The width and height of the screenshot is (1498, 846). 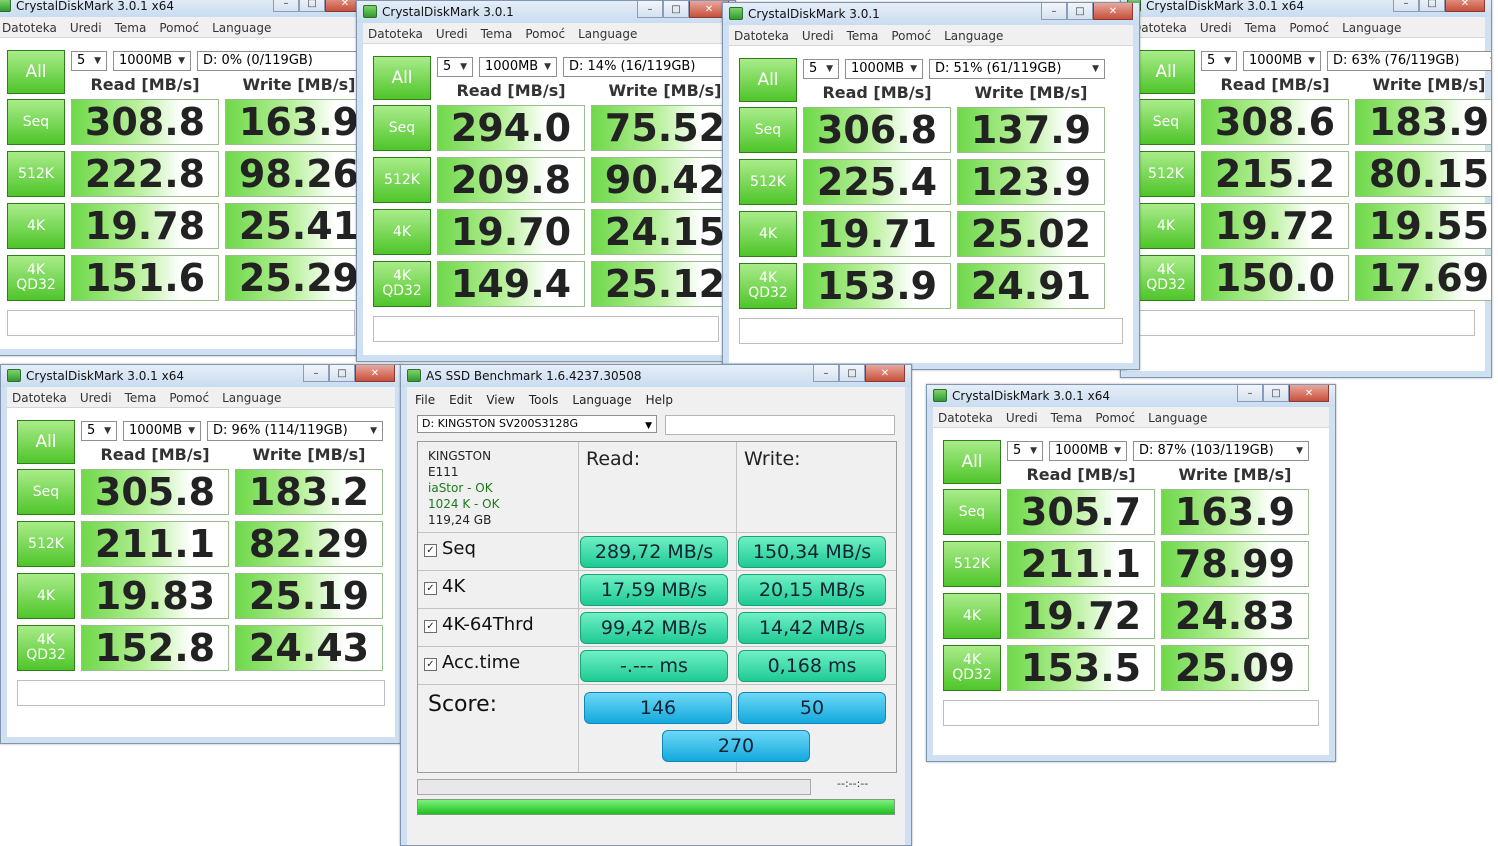 What do you see at coordinates (659, 400) in the screenshot?
I see `menu-help: Help` at bounding box center [659, 400].